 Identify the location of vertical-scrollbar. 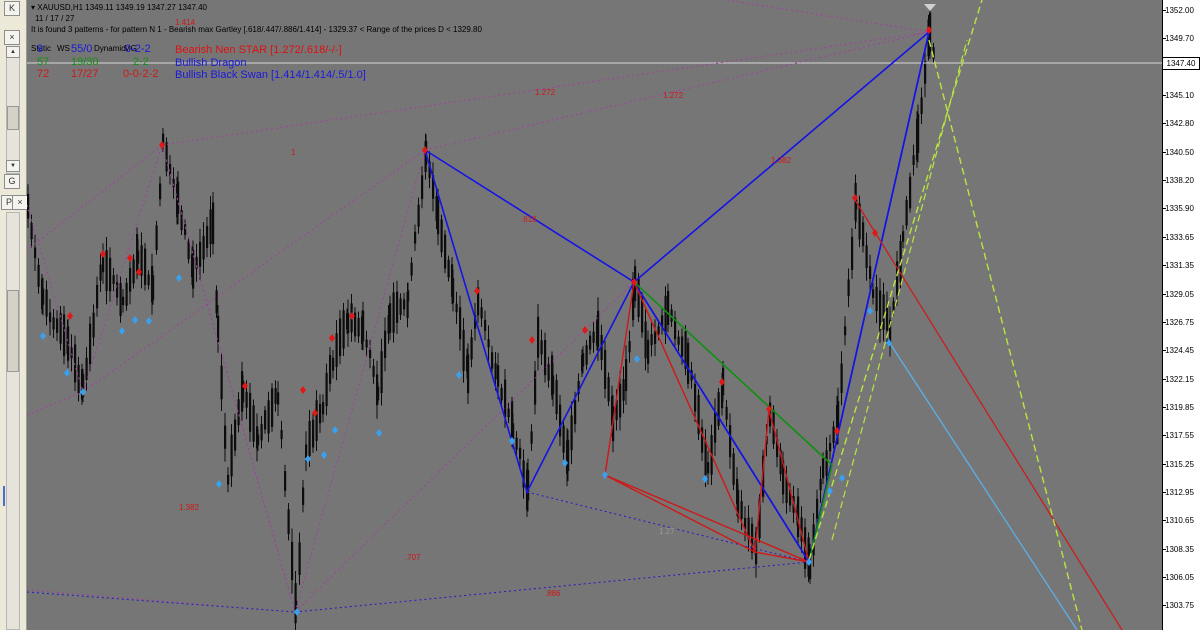
(13, 421).